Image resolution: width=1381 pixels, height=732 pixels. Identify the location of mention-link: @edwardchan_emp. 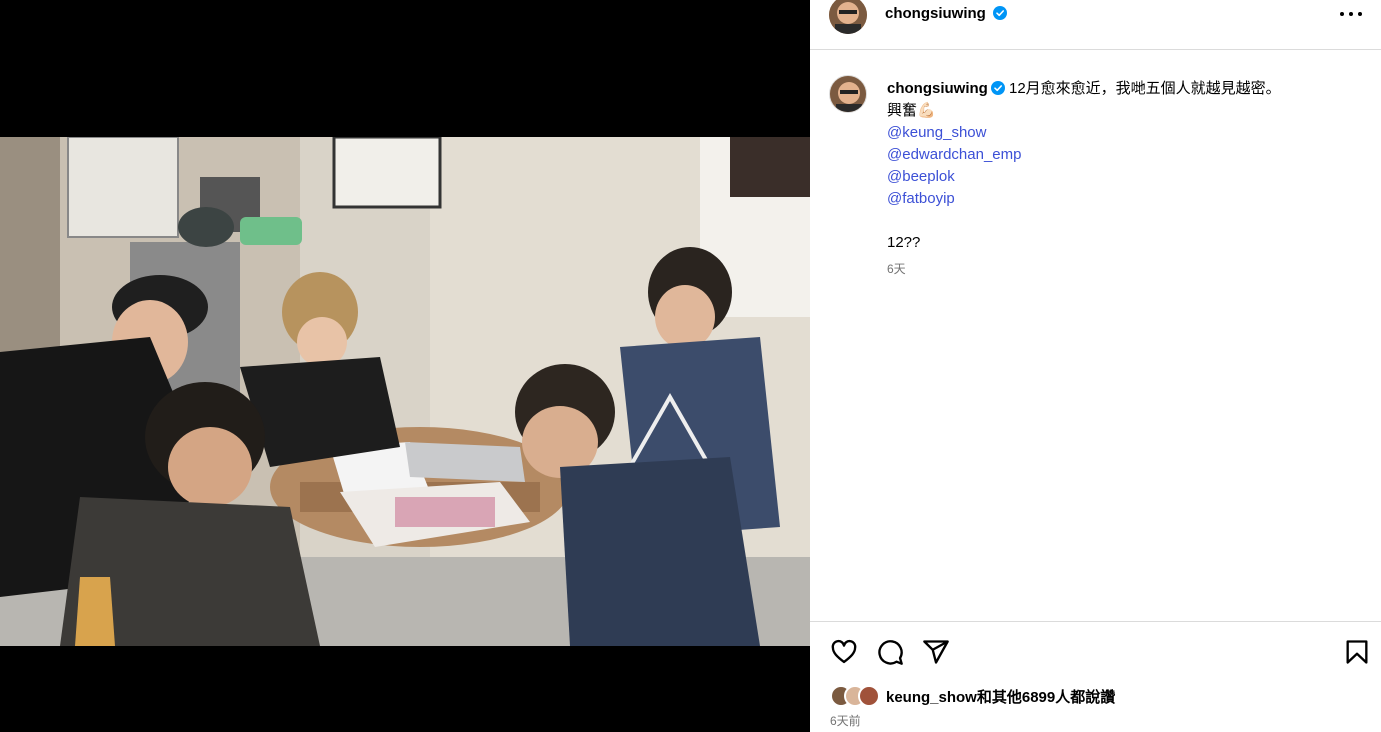
(1122, 155).